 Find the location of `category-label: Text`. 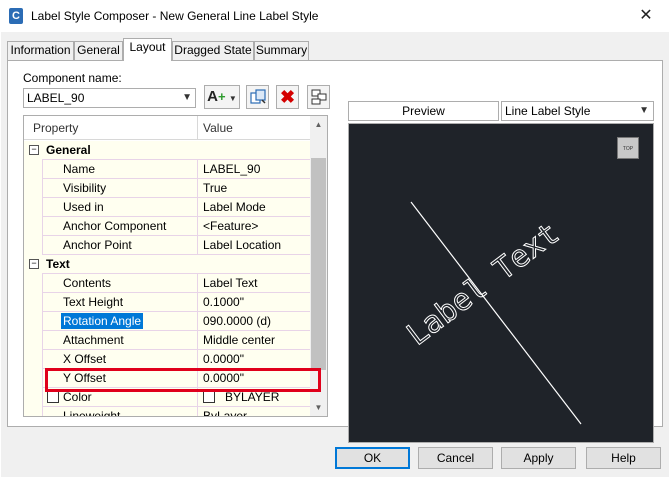

category-label: Text is located at coordinates (58, 264).